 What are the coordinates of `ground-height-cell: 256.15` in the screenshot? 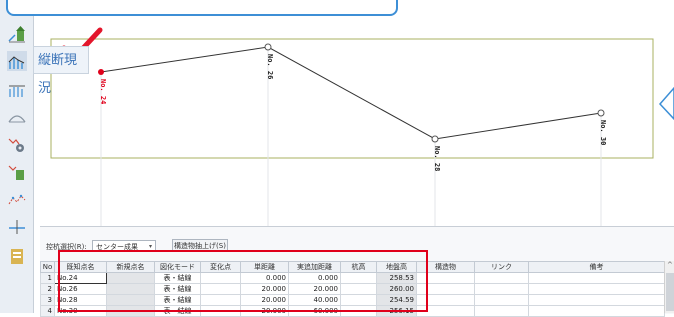 It's located at (396, 311).